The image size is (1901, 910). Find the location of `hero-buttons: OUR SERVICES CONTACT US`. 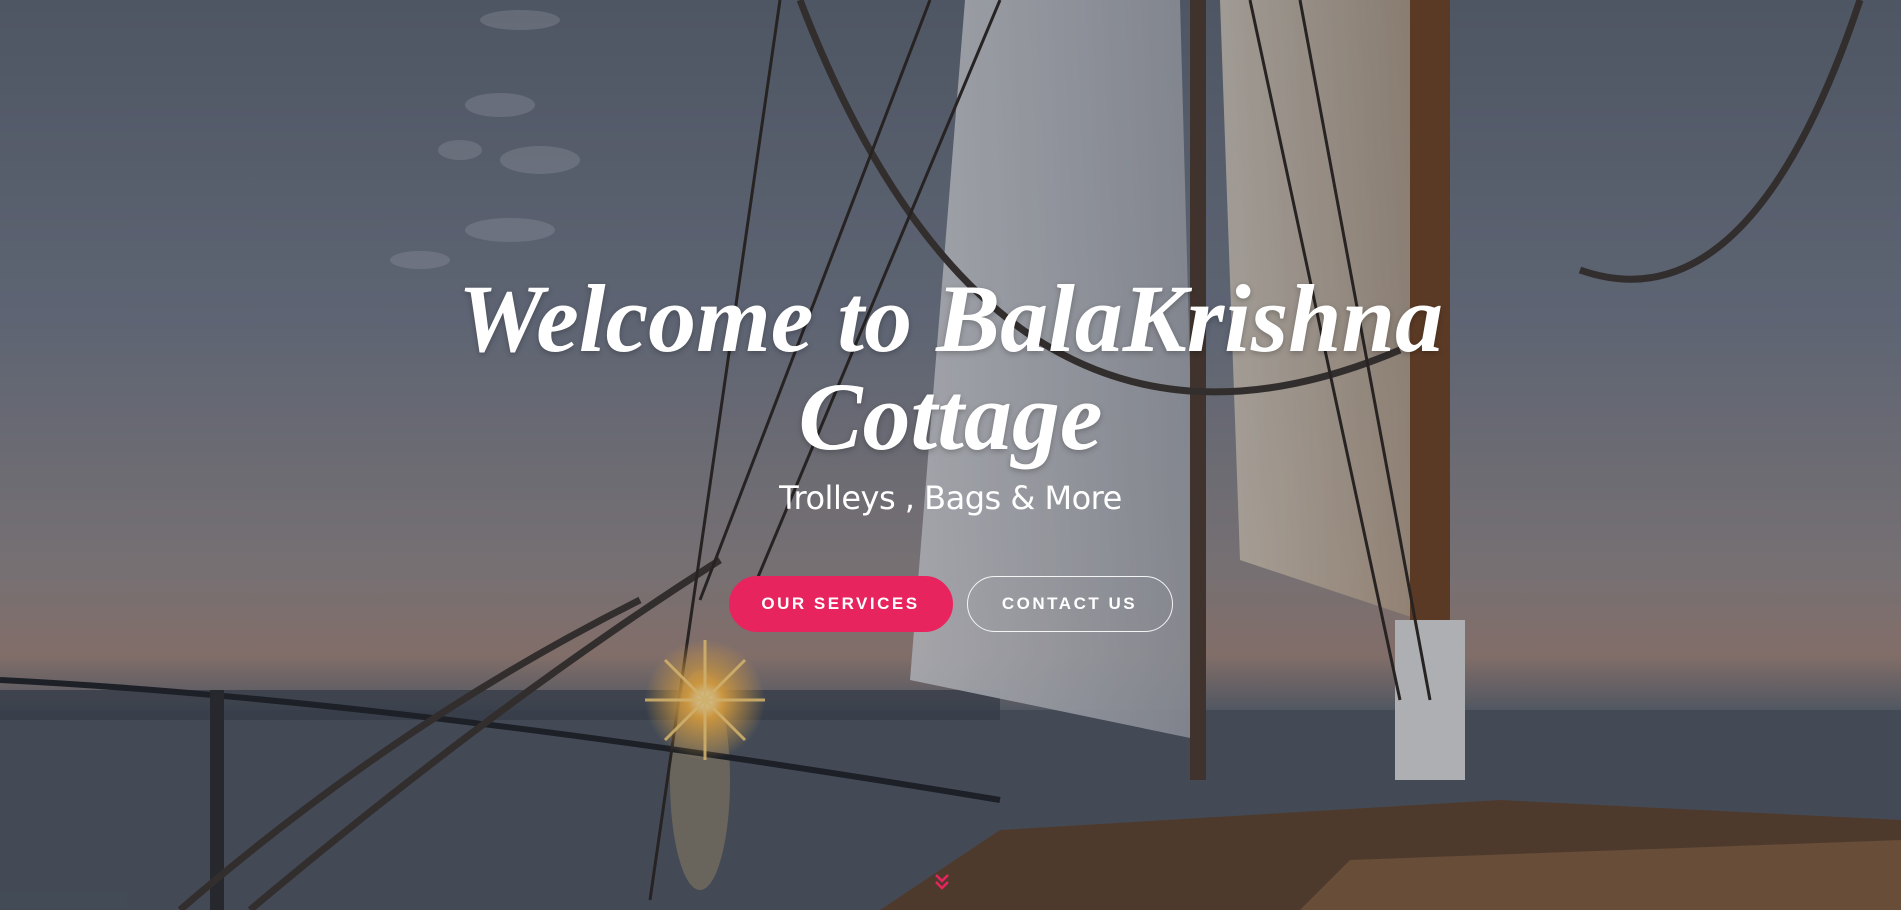

hero-buttons: OUR SERVICES CONTACT US is located at coordinates (950, 604).